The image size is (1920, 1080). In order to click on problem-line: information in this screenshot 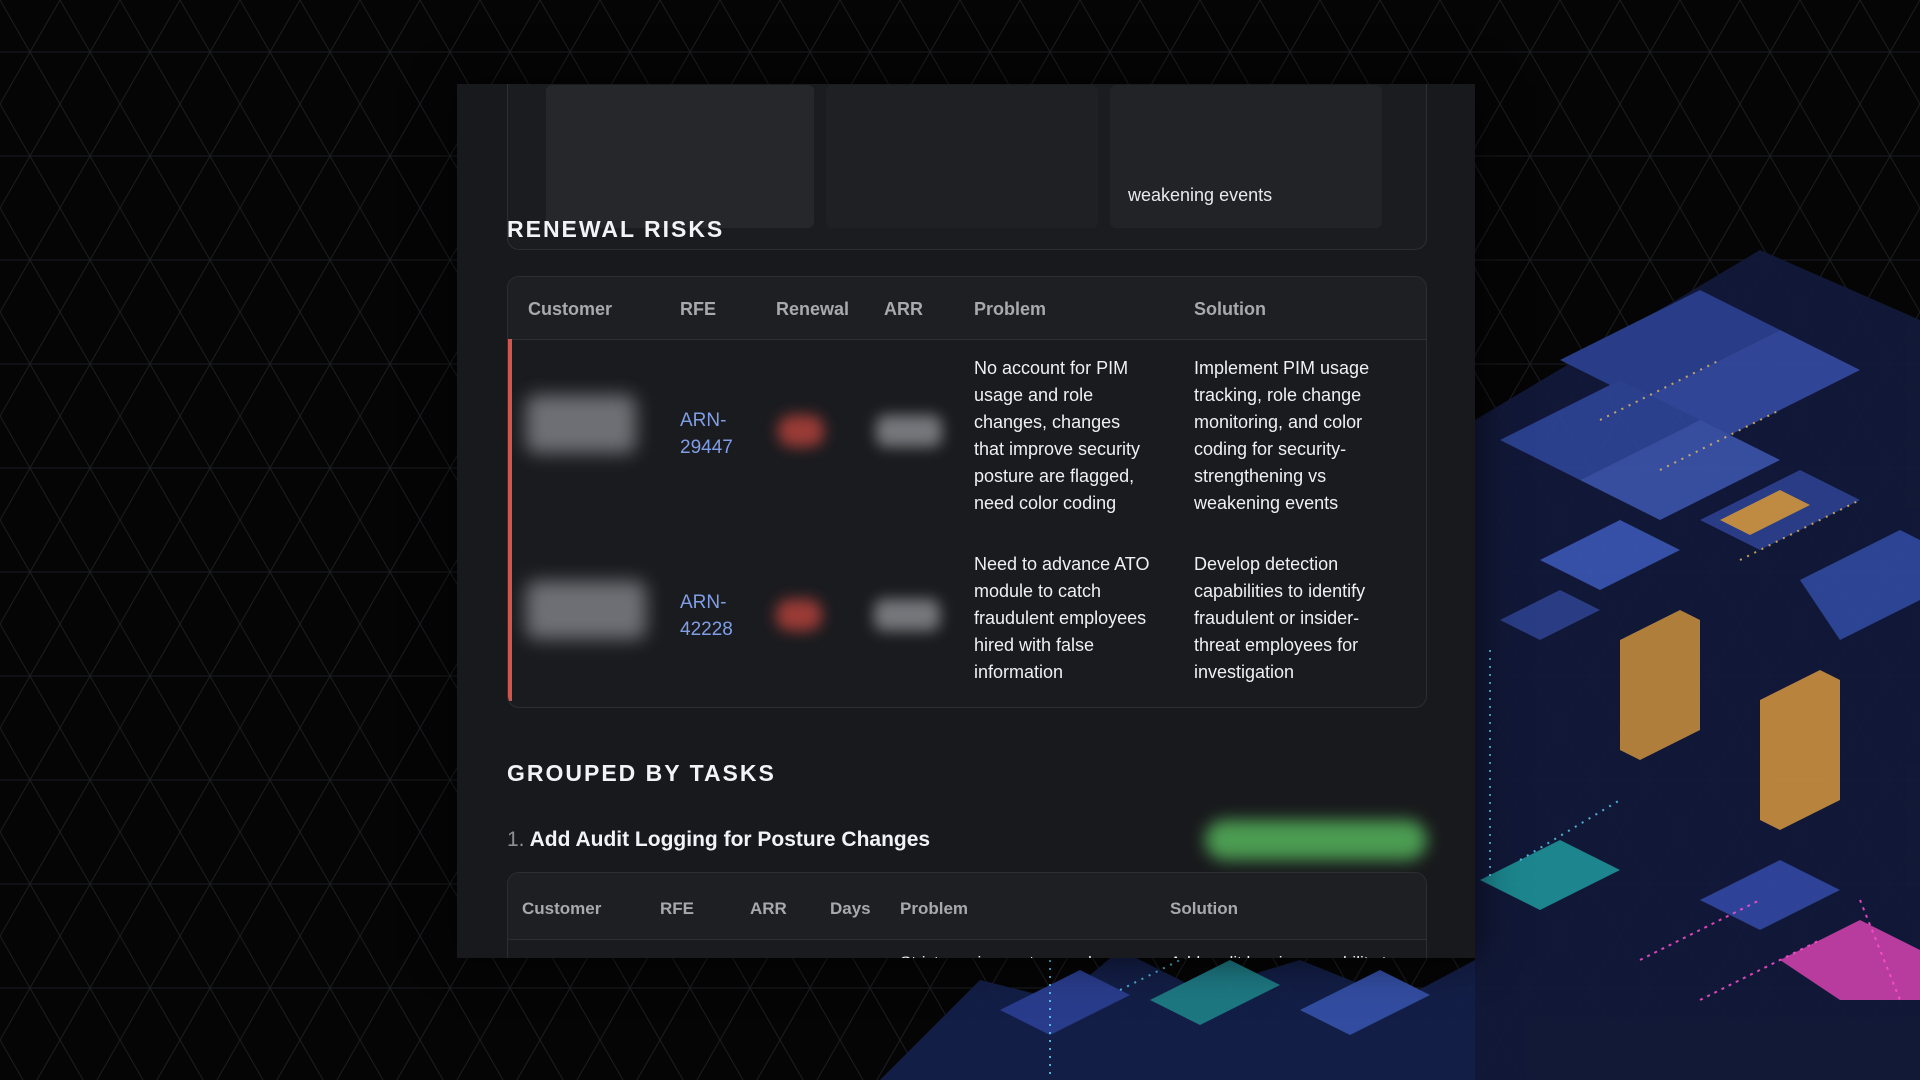, I will do `click(1019, 672)`.